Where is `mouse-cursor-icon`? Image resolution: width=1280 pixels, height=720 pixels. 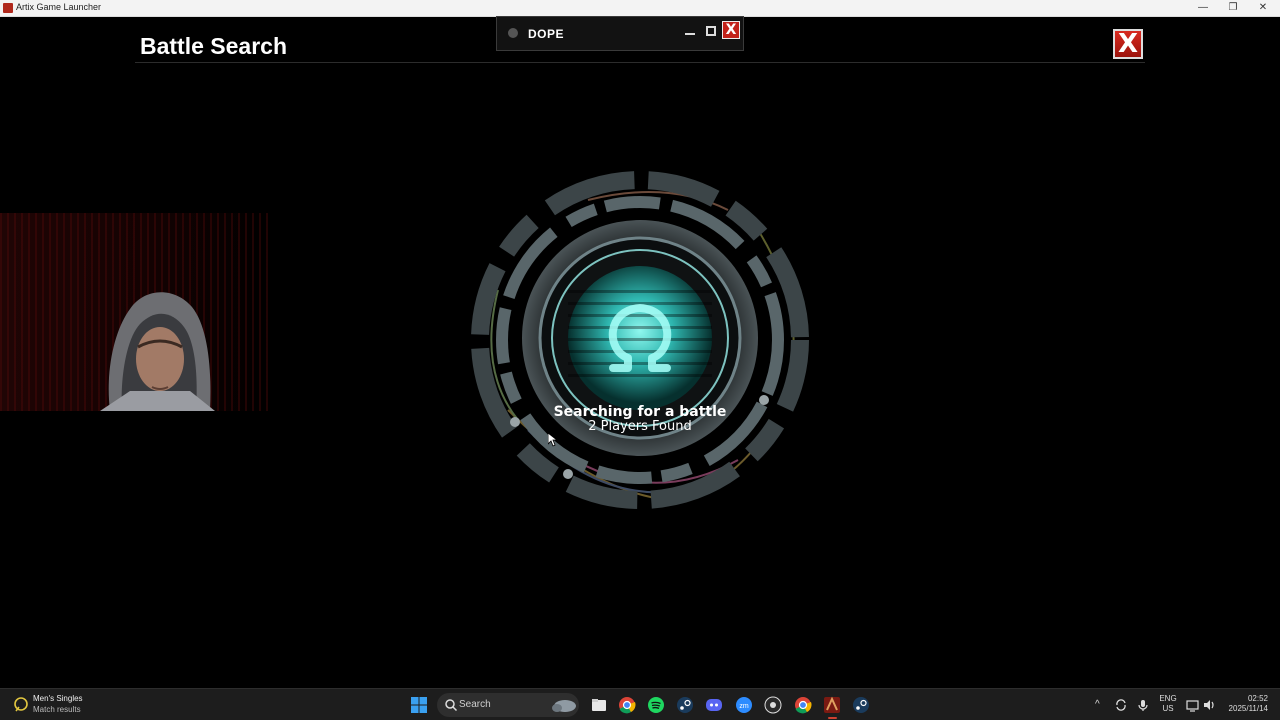
mouse-cursor-icon is located at coordinates (553, 440).